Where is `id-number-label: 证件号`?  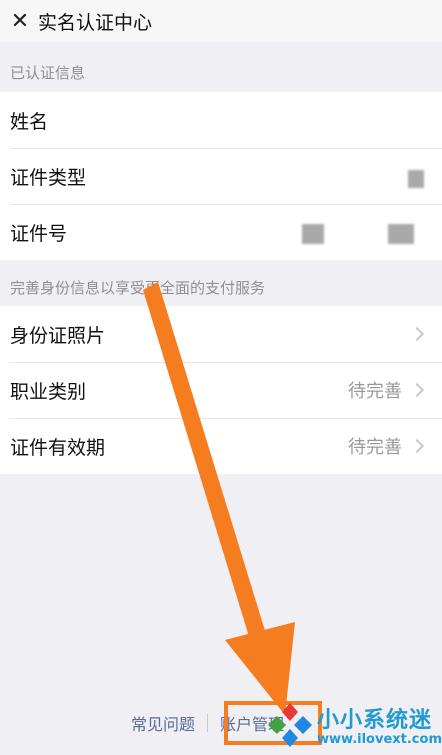 id-number-label: 证件号 is located at coordinates (39, 233).